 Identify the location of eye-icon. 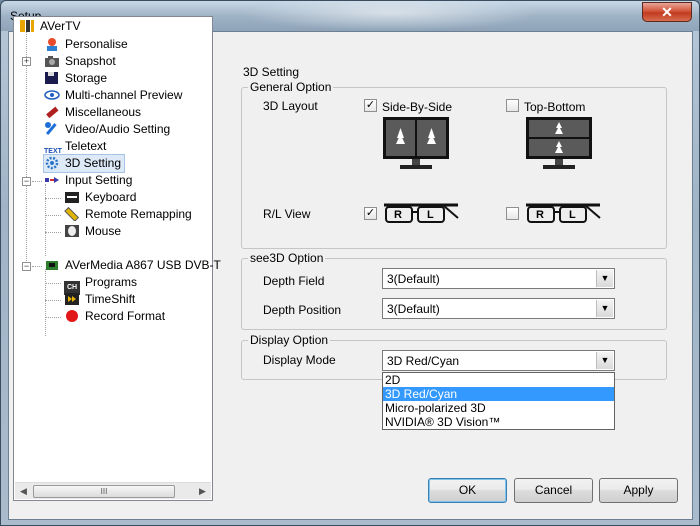
(52, 95).